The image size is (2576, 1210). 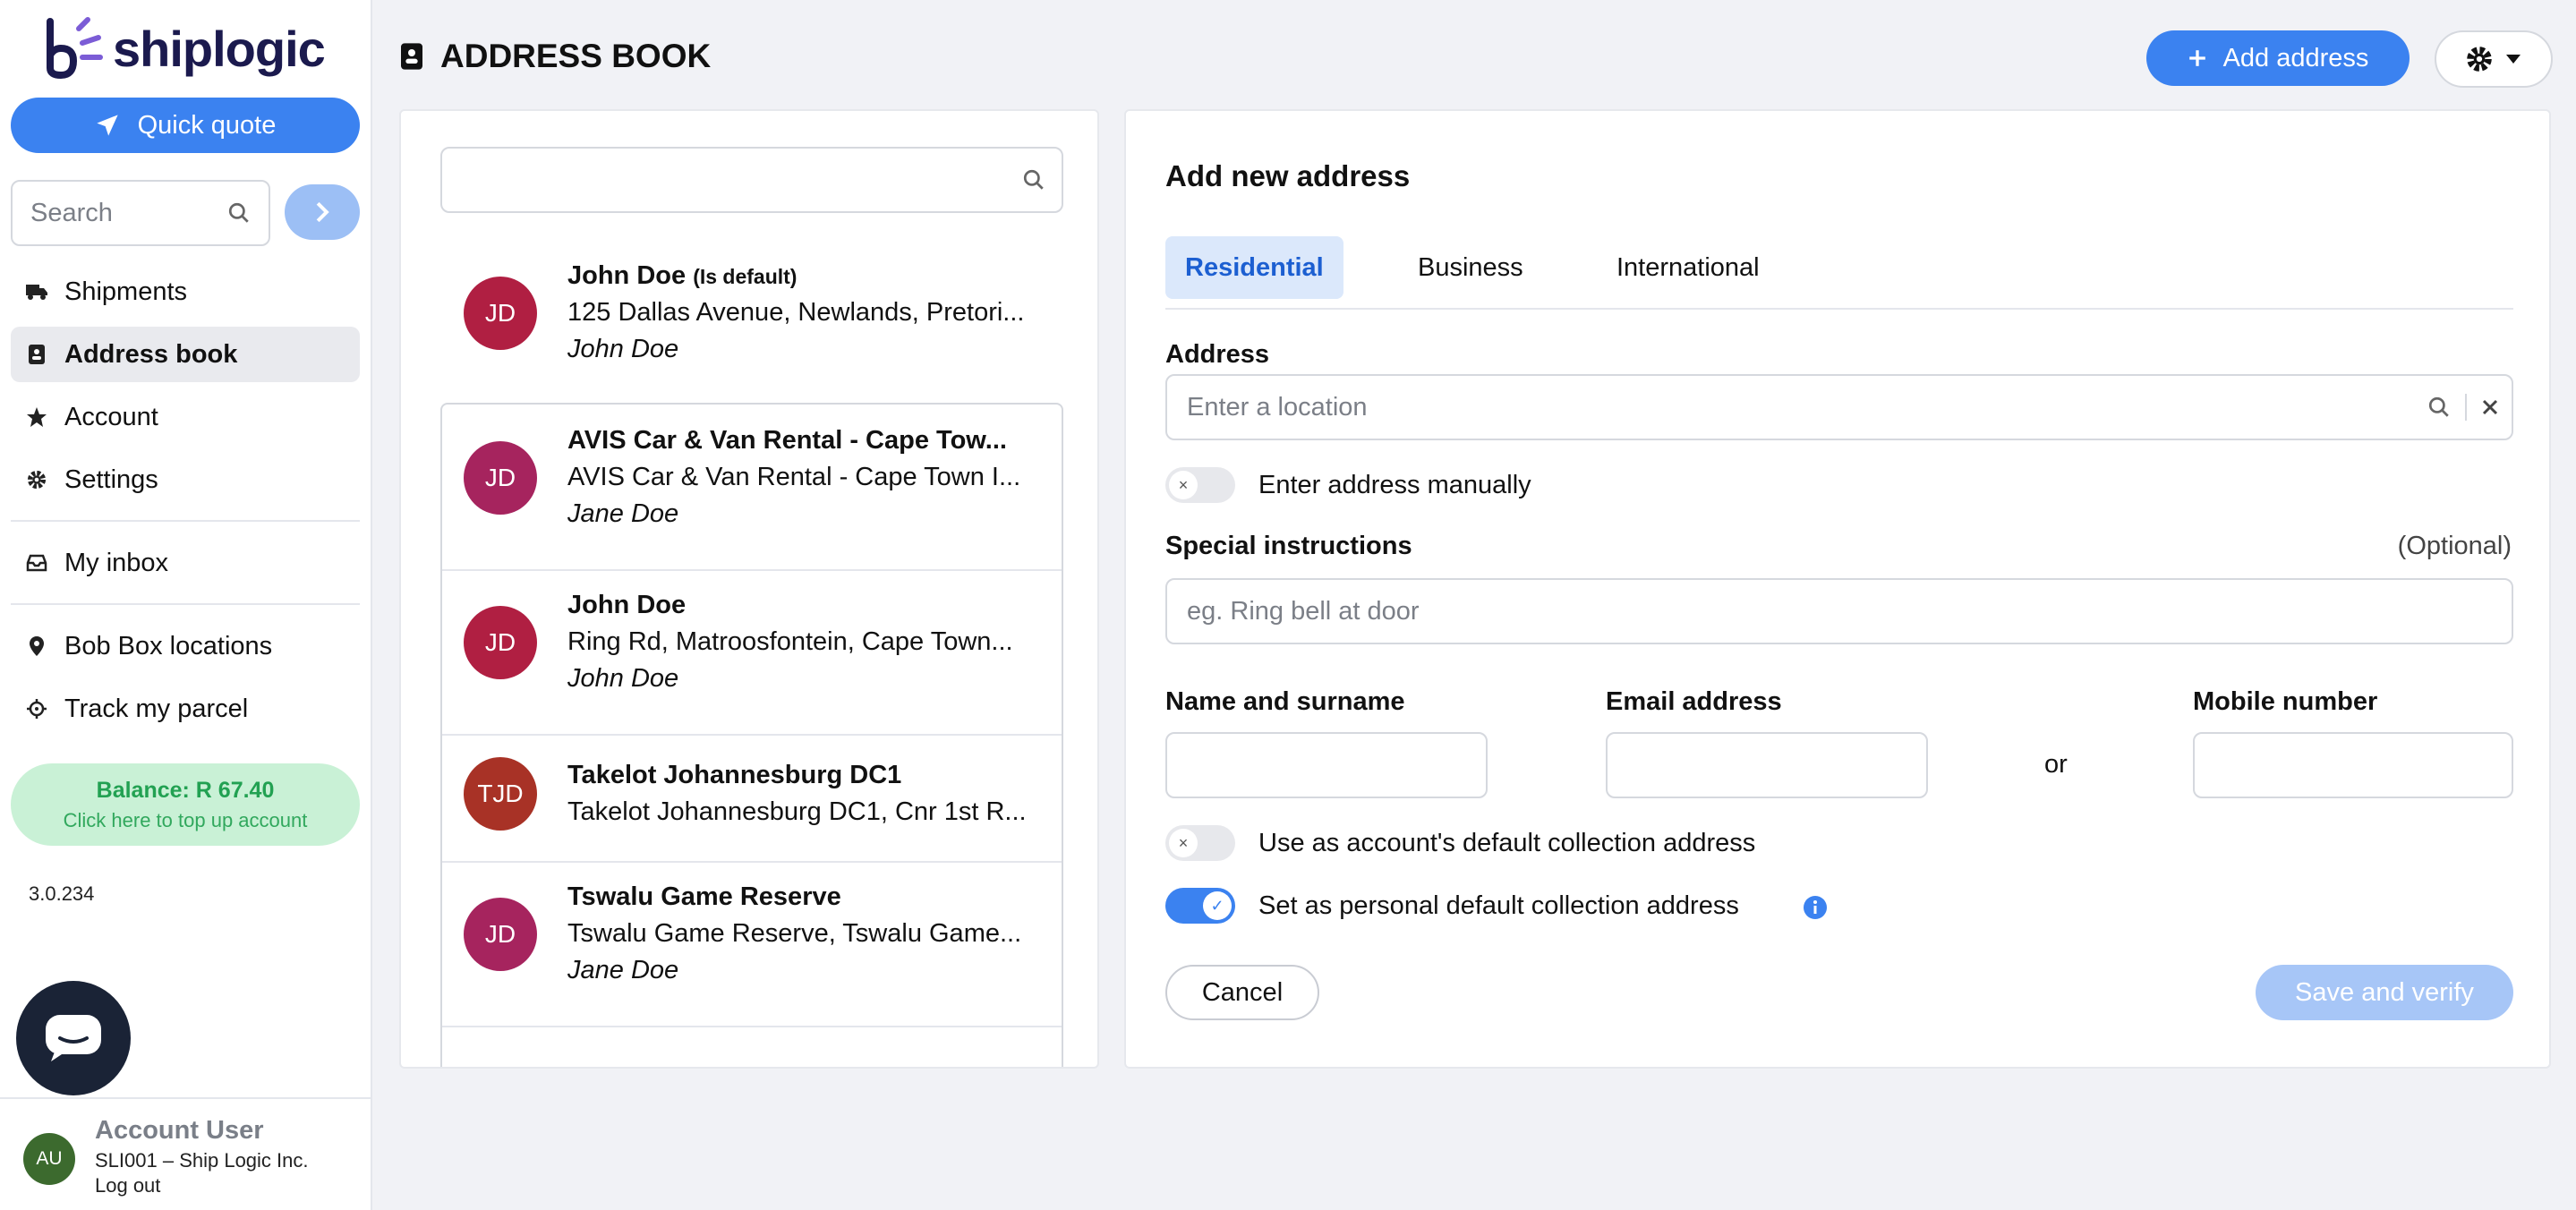 I want to click on sidebar-item-label: Shipments, so click(x=126, y=291).